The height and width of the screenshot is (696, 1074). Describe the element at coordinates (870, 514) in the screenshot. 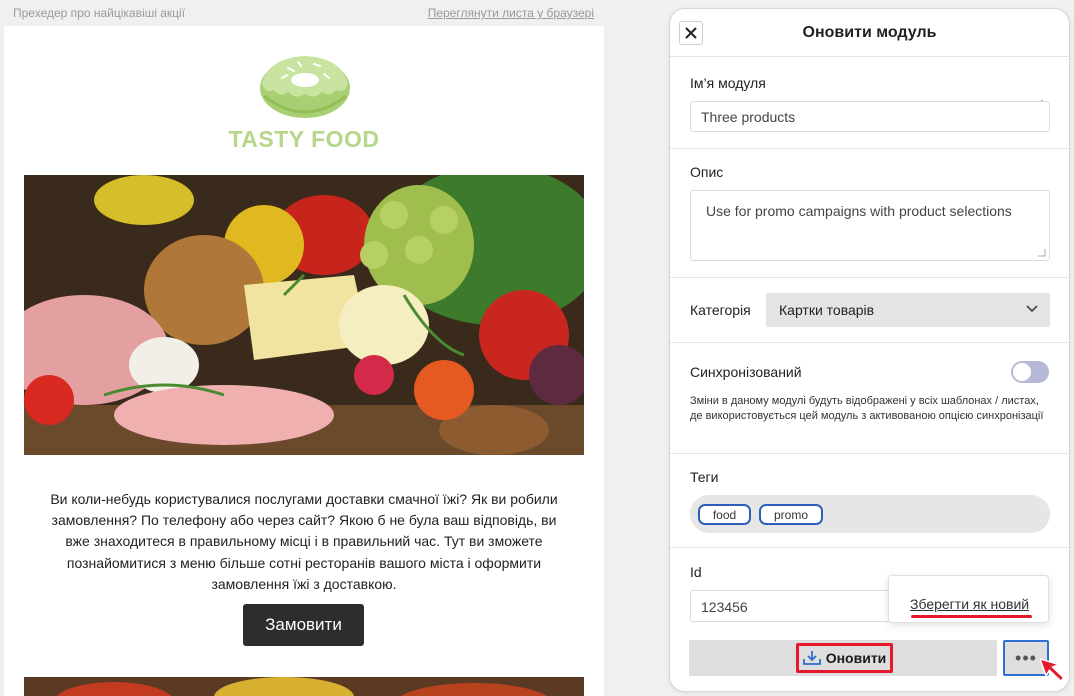

I see `tags-input: food promo` at that location.